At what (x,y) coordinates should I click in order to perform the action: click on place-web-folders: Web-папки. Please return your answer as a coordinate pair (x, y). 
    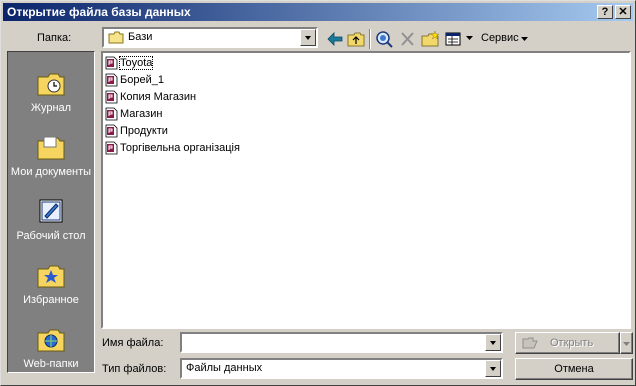
    Looking at the image, I should click on (51, 347).